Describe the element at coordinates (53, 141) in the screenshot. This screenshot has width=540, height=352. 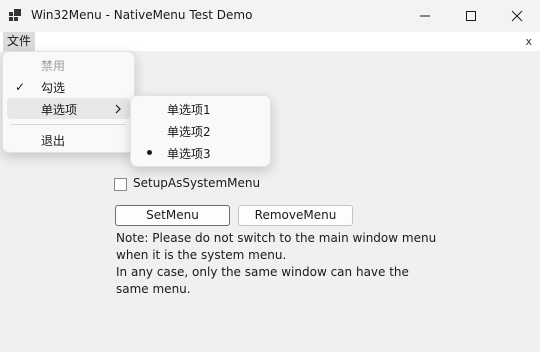
I see `menu-item-label: 退出` at that location.